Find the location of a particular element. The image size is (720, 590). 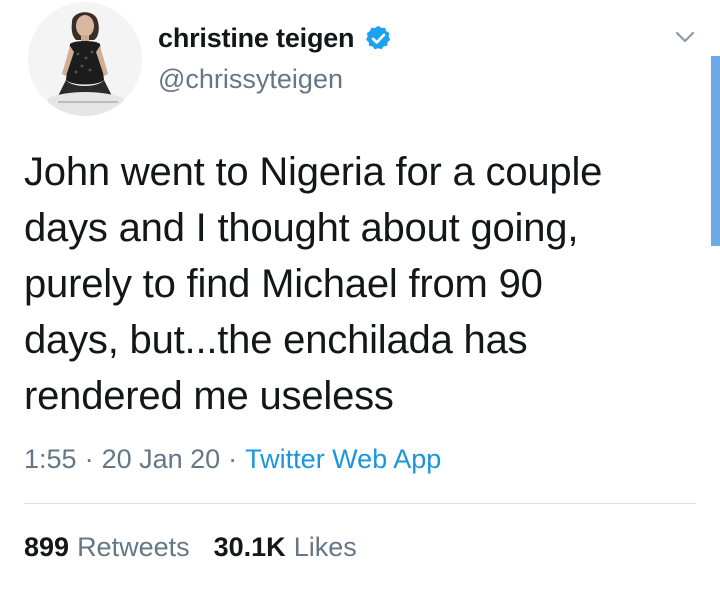

name-row: christine teigen is located at coordinates (275, 38).